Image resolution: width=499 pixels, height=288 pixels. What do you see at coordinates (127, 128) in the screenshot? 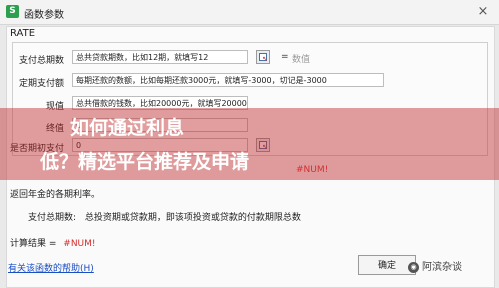
I see `overlay-line-1: 如何通过利息` at bounding box center [127, 128].